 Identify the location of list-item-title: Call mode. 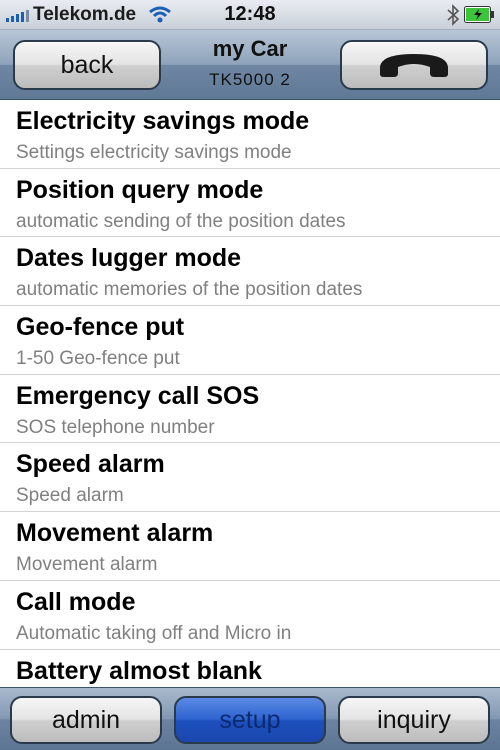
(76, 601).